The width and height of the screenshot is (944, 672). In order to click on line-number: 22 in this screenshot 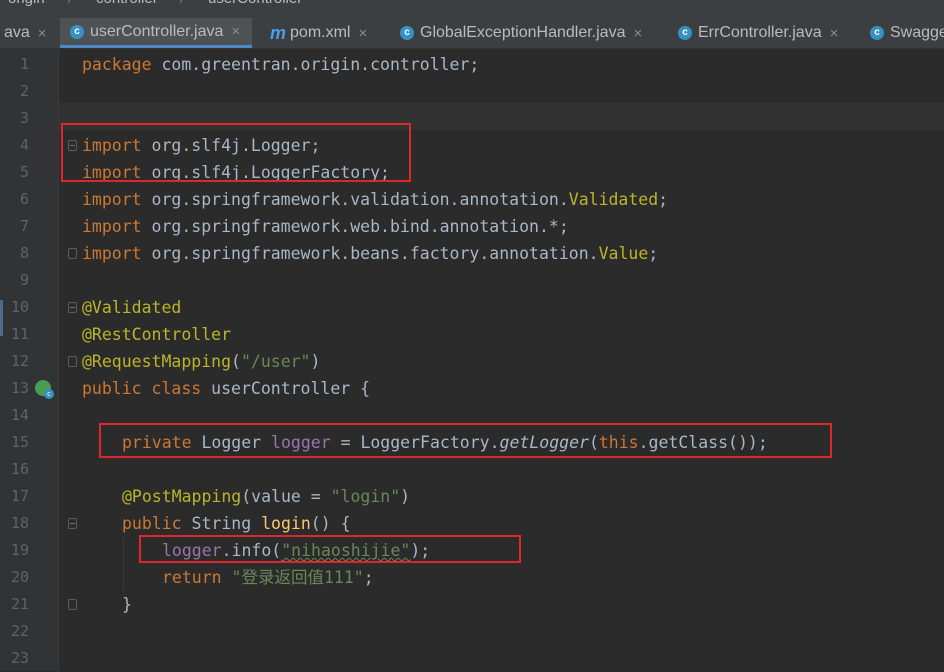, I will do `click(19, 631)`.